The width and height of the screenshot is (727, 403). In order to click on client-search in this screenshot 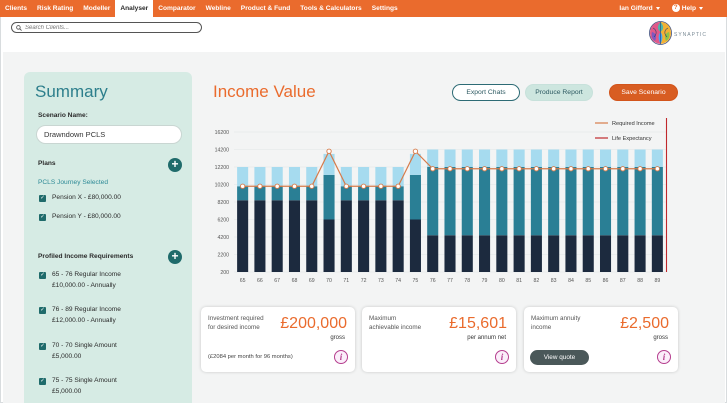, I will do `click(106, 27)`.